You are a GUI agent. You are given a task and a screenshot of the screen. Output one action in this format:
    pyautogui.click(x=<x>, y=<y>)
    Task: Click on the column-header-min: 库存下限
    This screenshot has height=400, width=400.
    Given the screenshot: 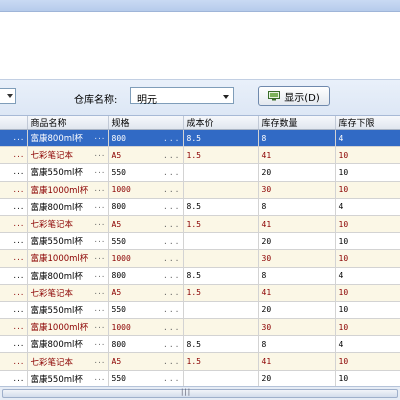 What is the action you would take?
    pyautogui.click(x=367, y=123)
    